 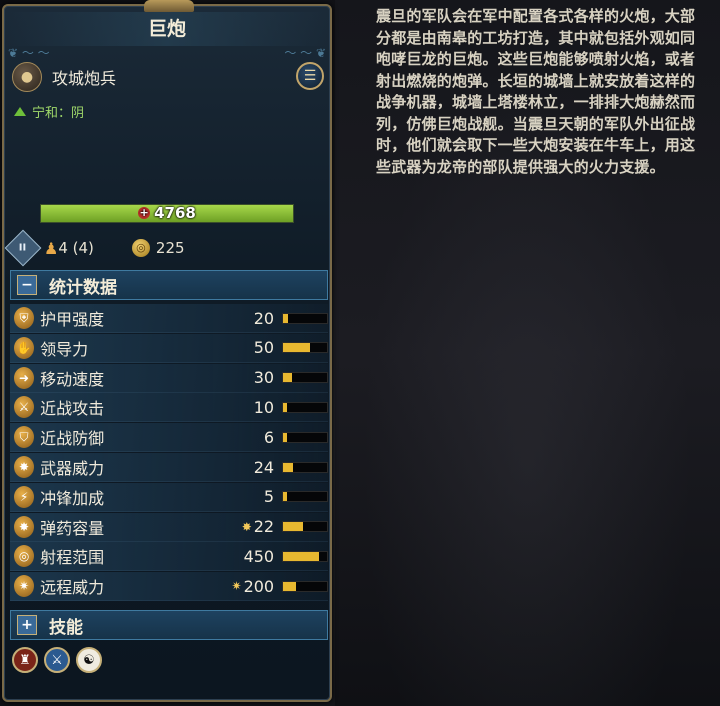 I want to click on stats-section-header: − 统计数据, so click(x=169, y=285).